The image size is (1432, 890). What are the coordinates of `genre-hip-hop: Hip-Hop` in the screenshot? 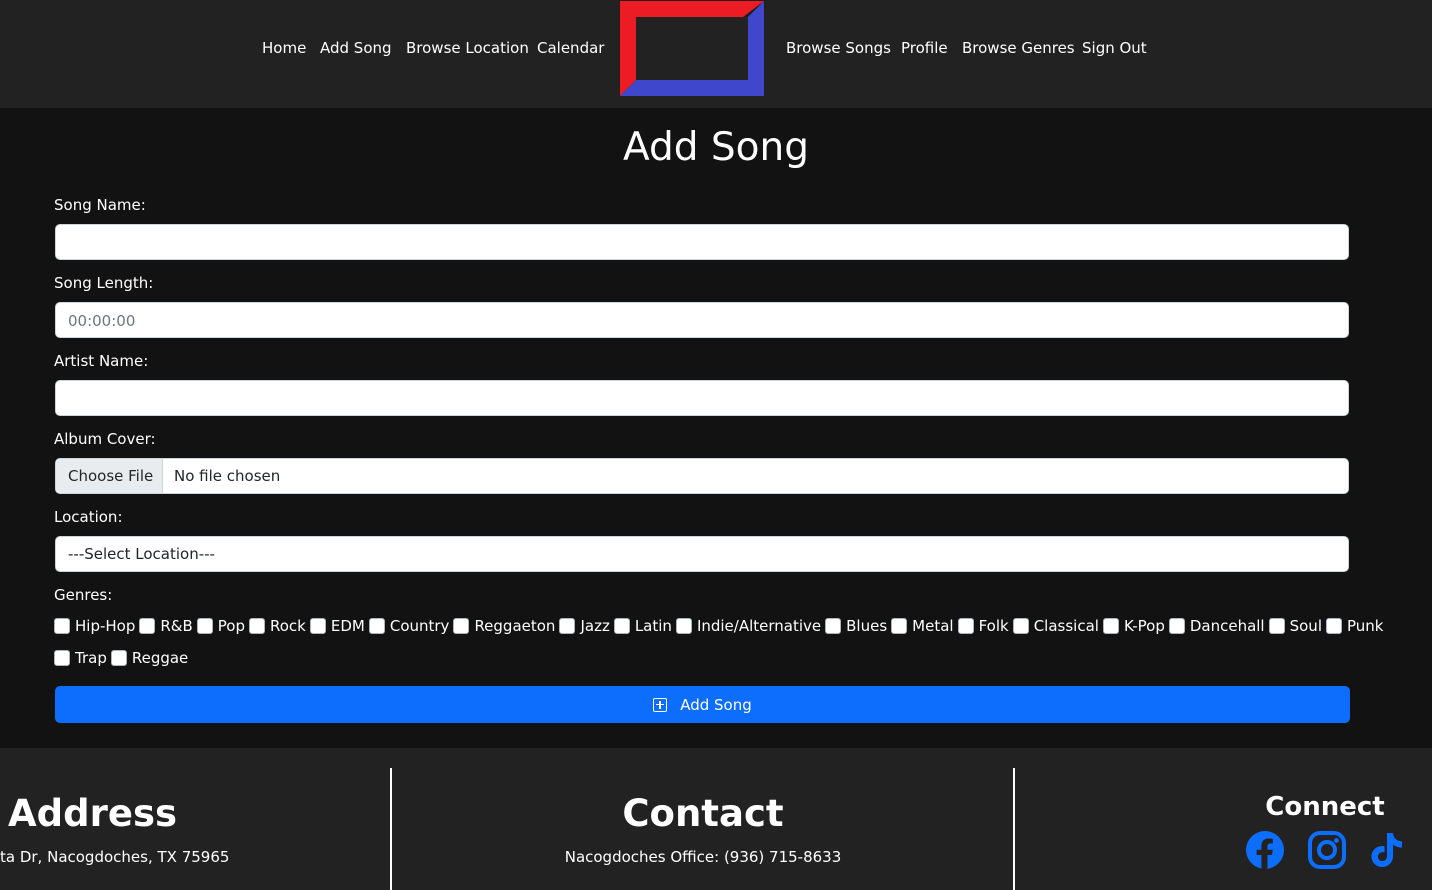 It's located at (94, 626).